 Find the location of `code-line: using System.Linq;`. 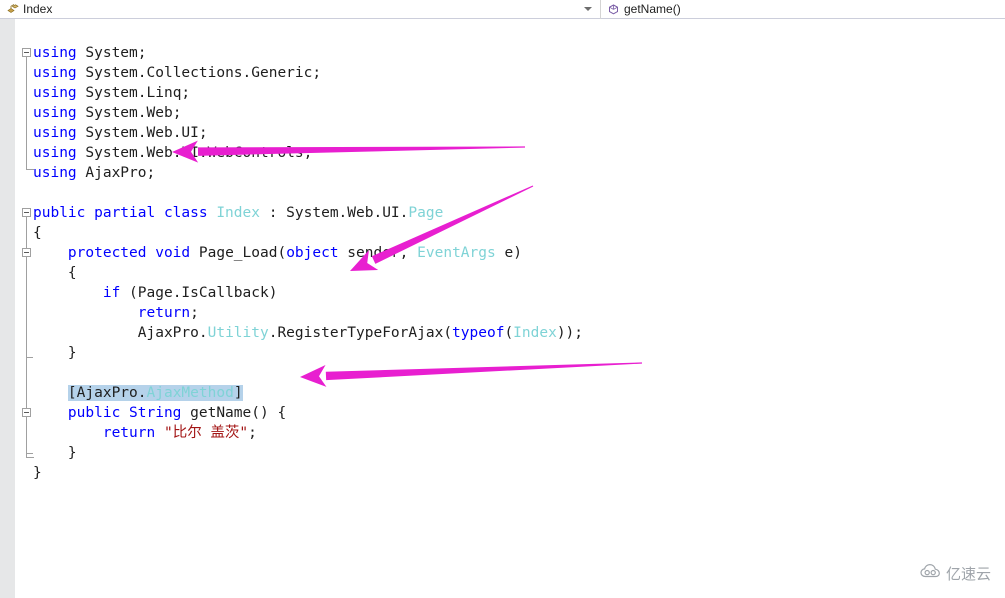

code-line: using System.Linq; is located at coordinates (111, 93).